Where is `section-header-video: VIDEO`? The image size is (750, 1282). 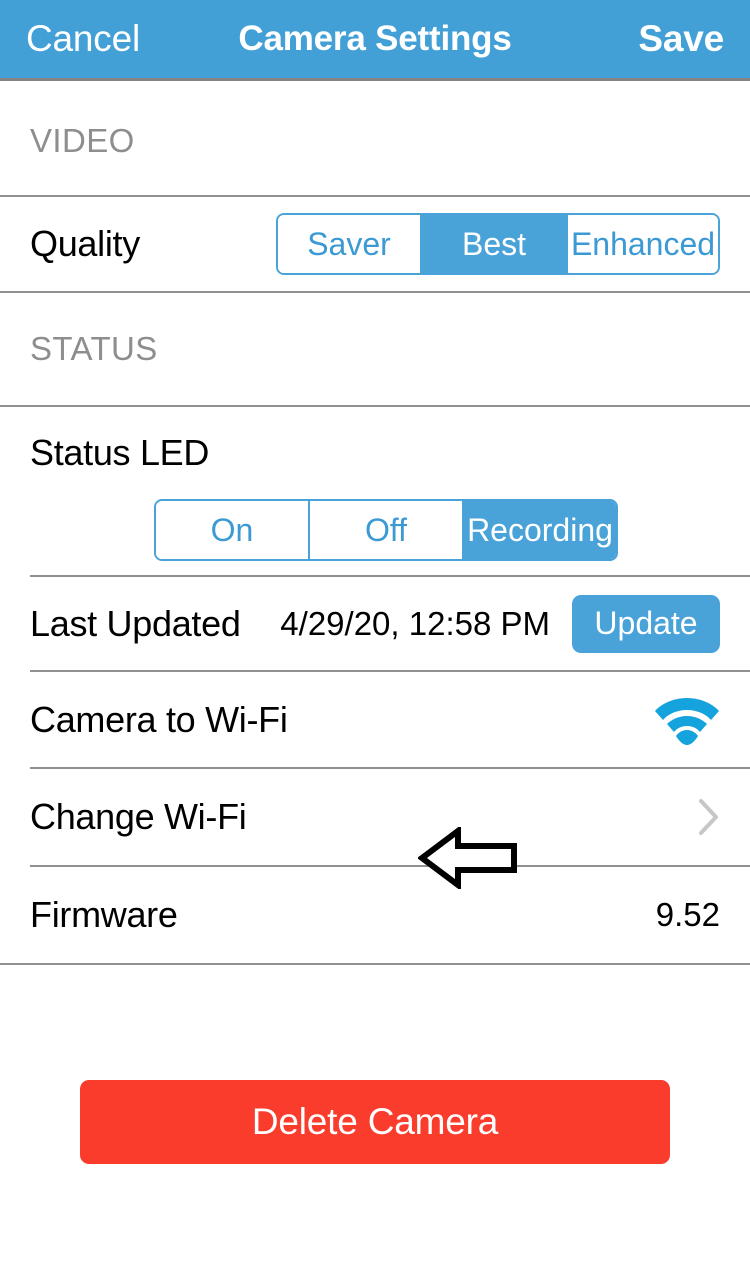 section-header-video: VIDEO is located at coordinates (82, 140).